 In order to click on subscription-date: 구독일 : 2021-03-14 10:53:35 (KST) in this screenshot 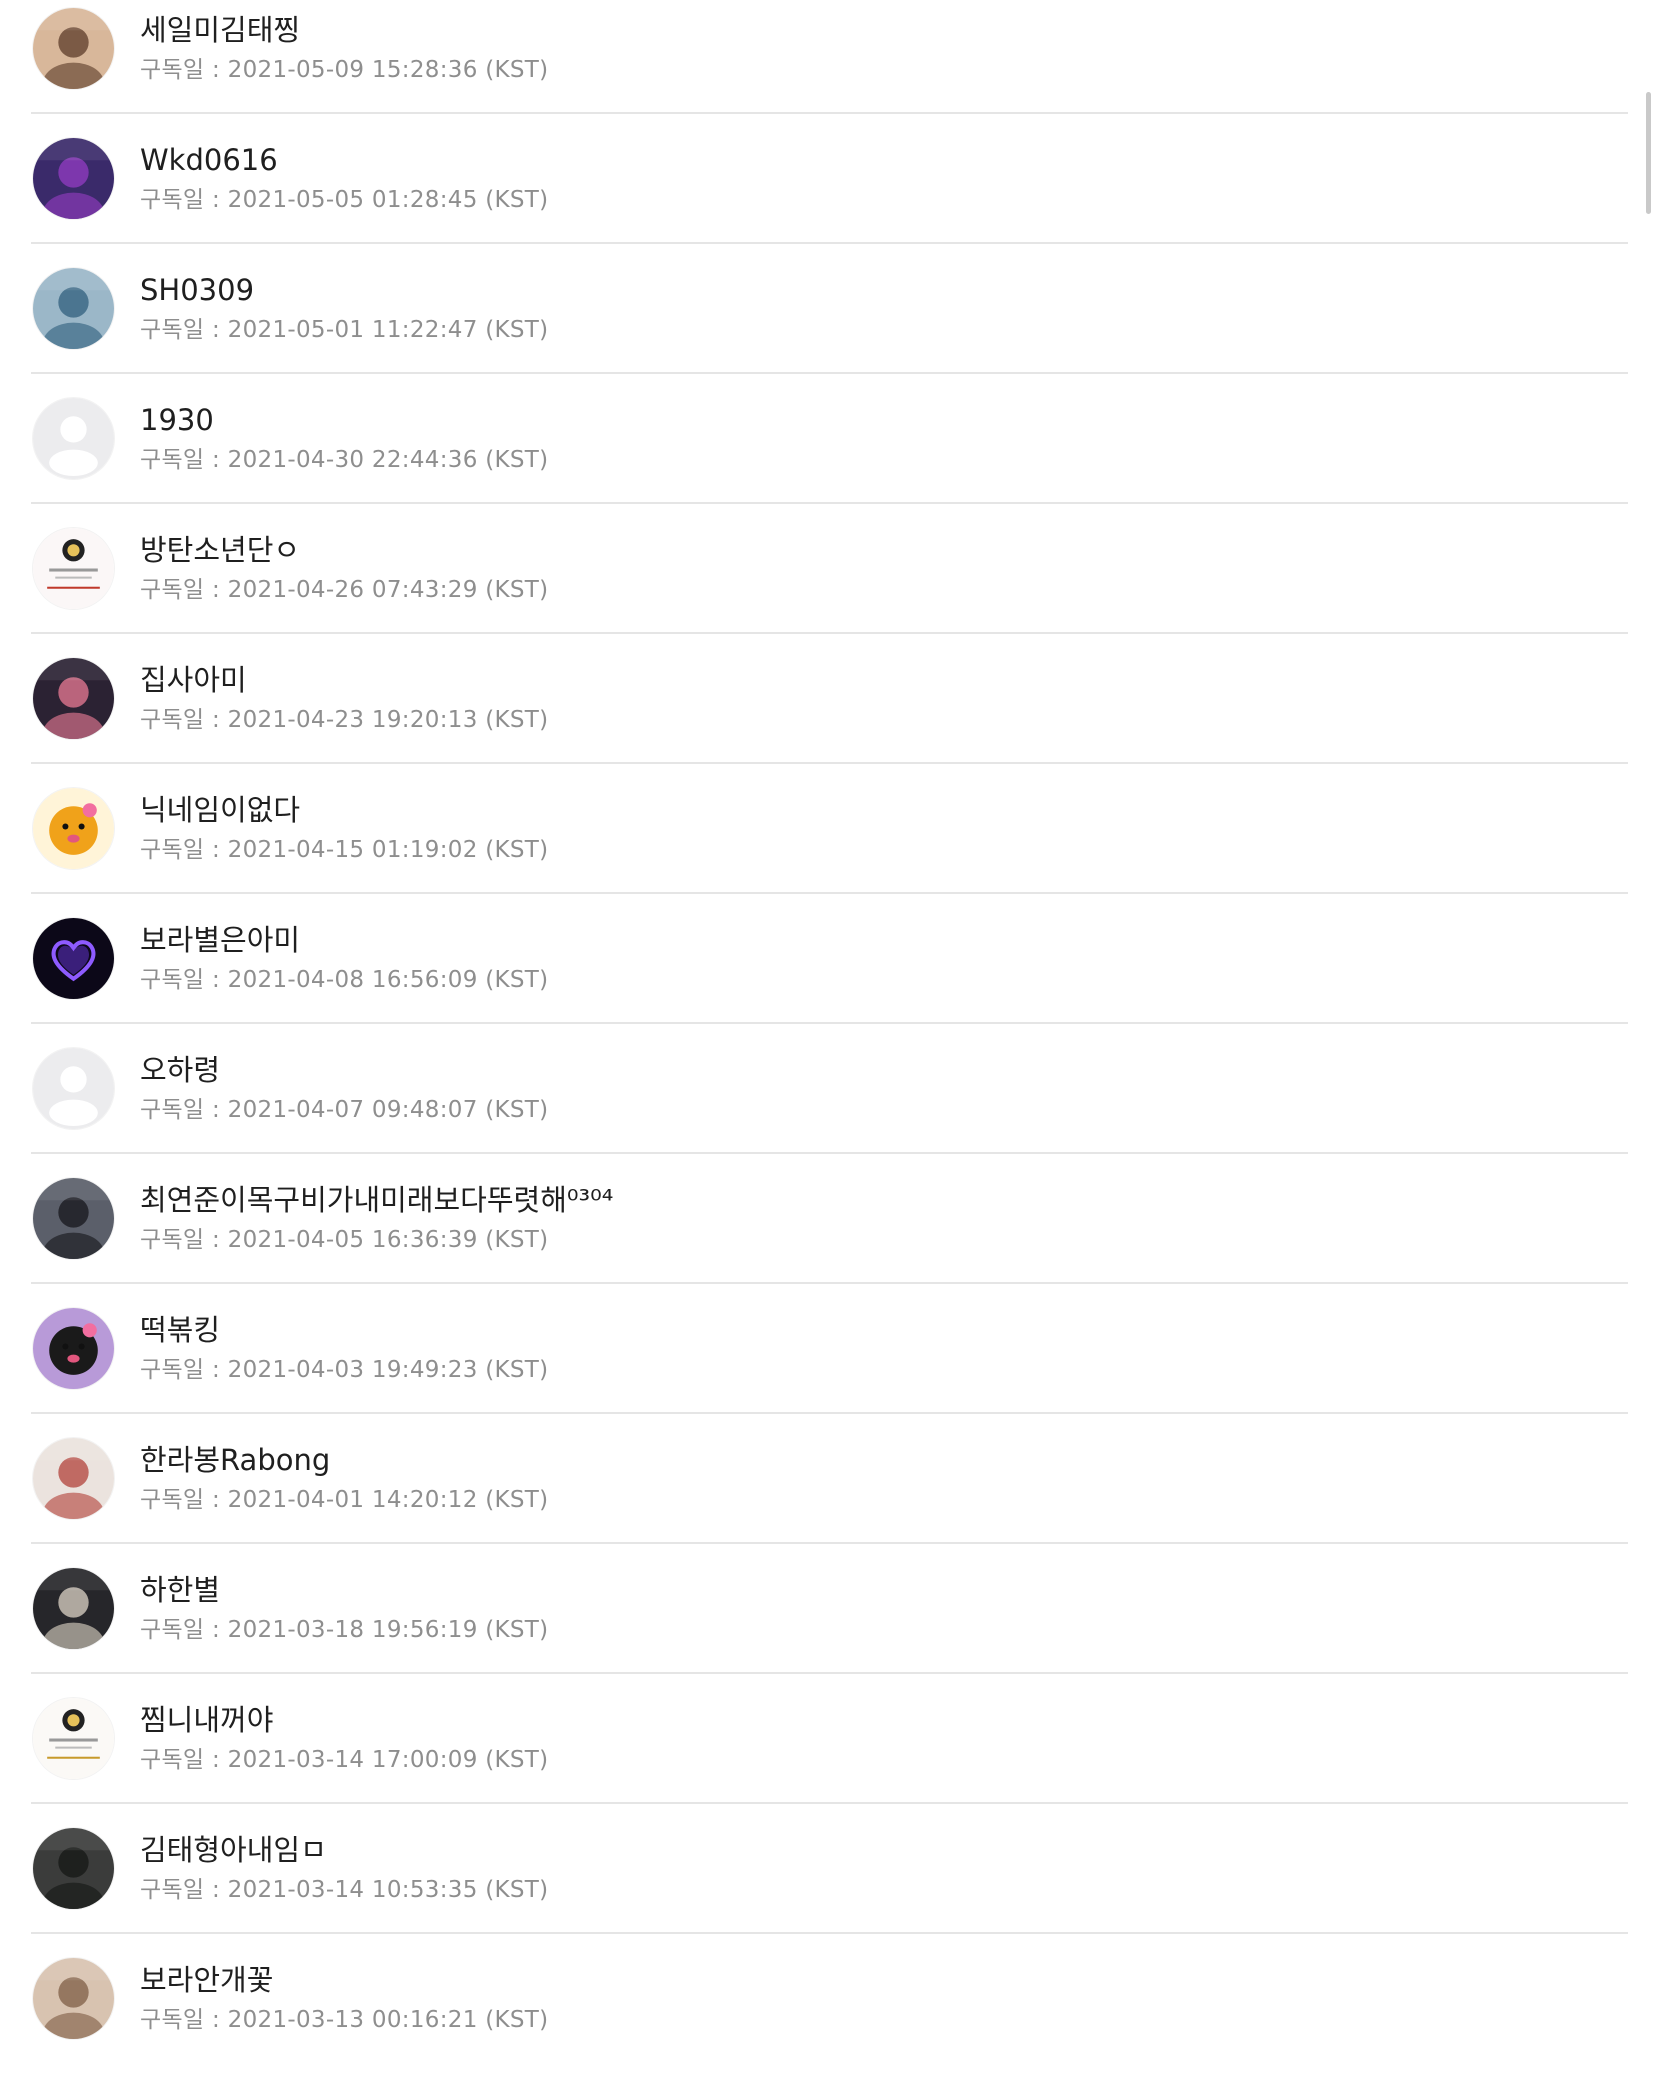, I will do `click(344, 1890)`.